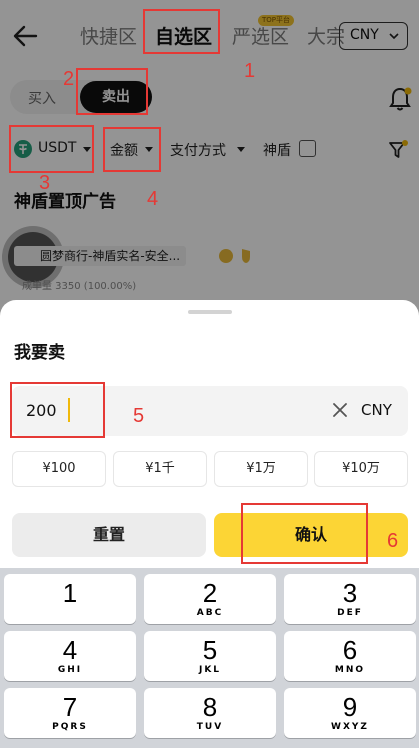 Image resolution: width=419 pixels, height=748 pixels. Describe the element at coordinates (160, 469) in the screenshot. I see `quick-amount-1k: ¥1千` at that location.